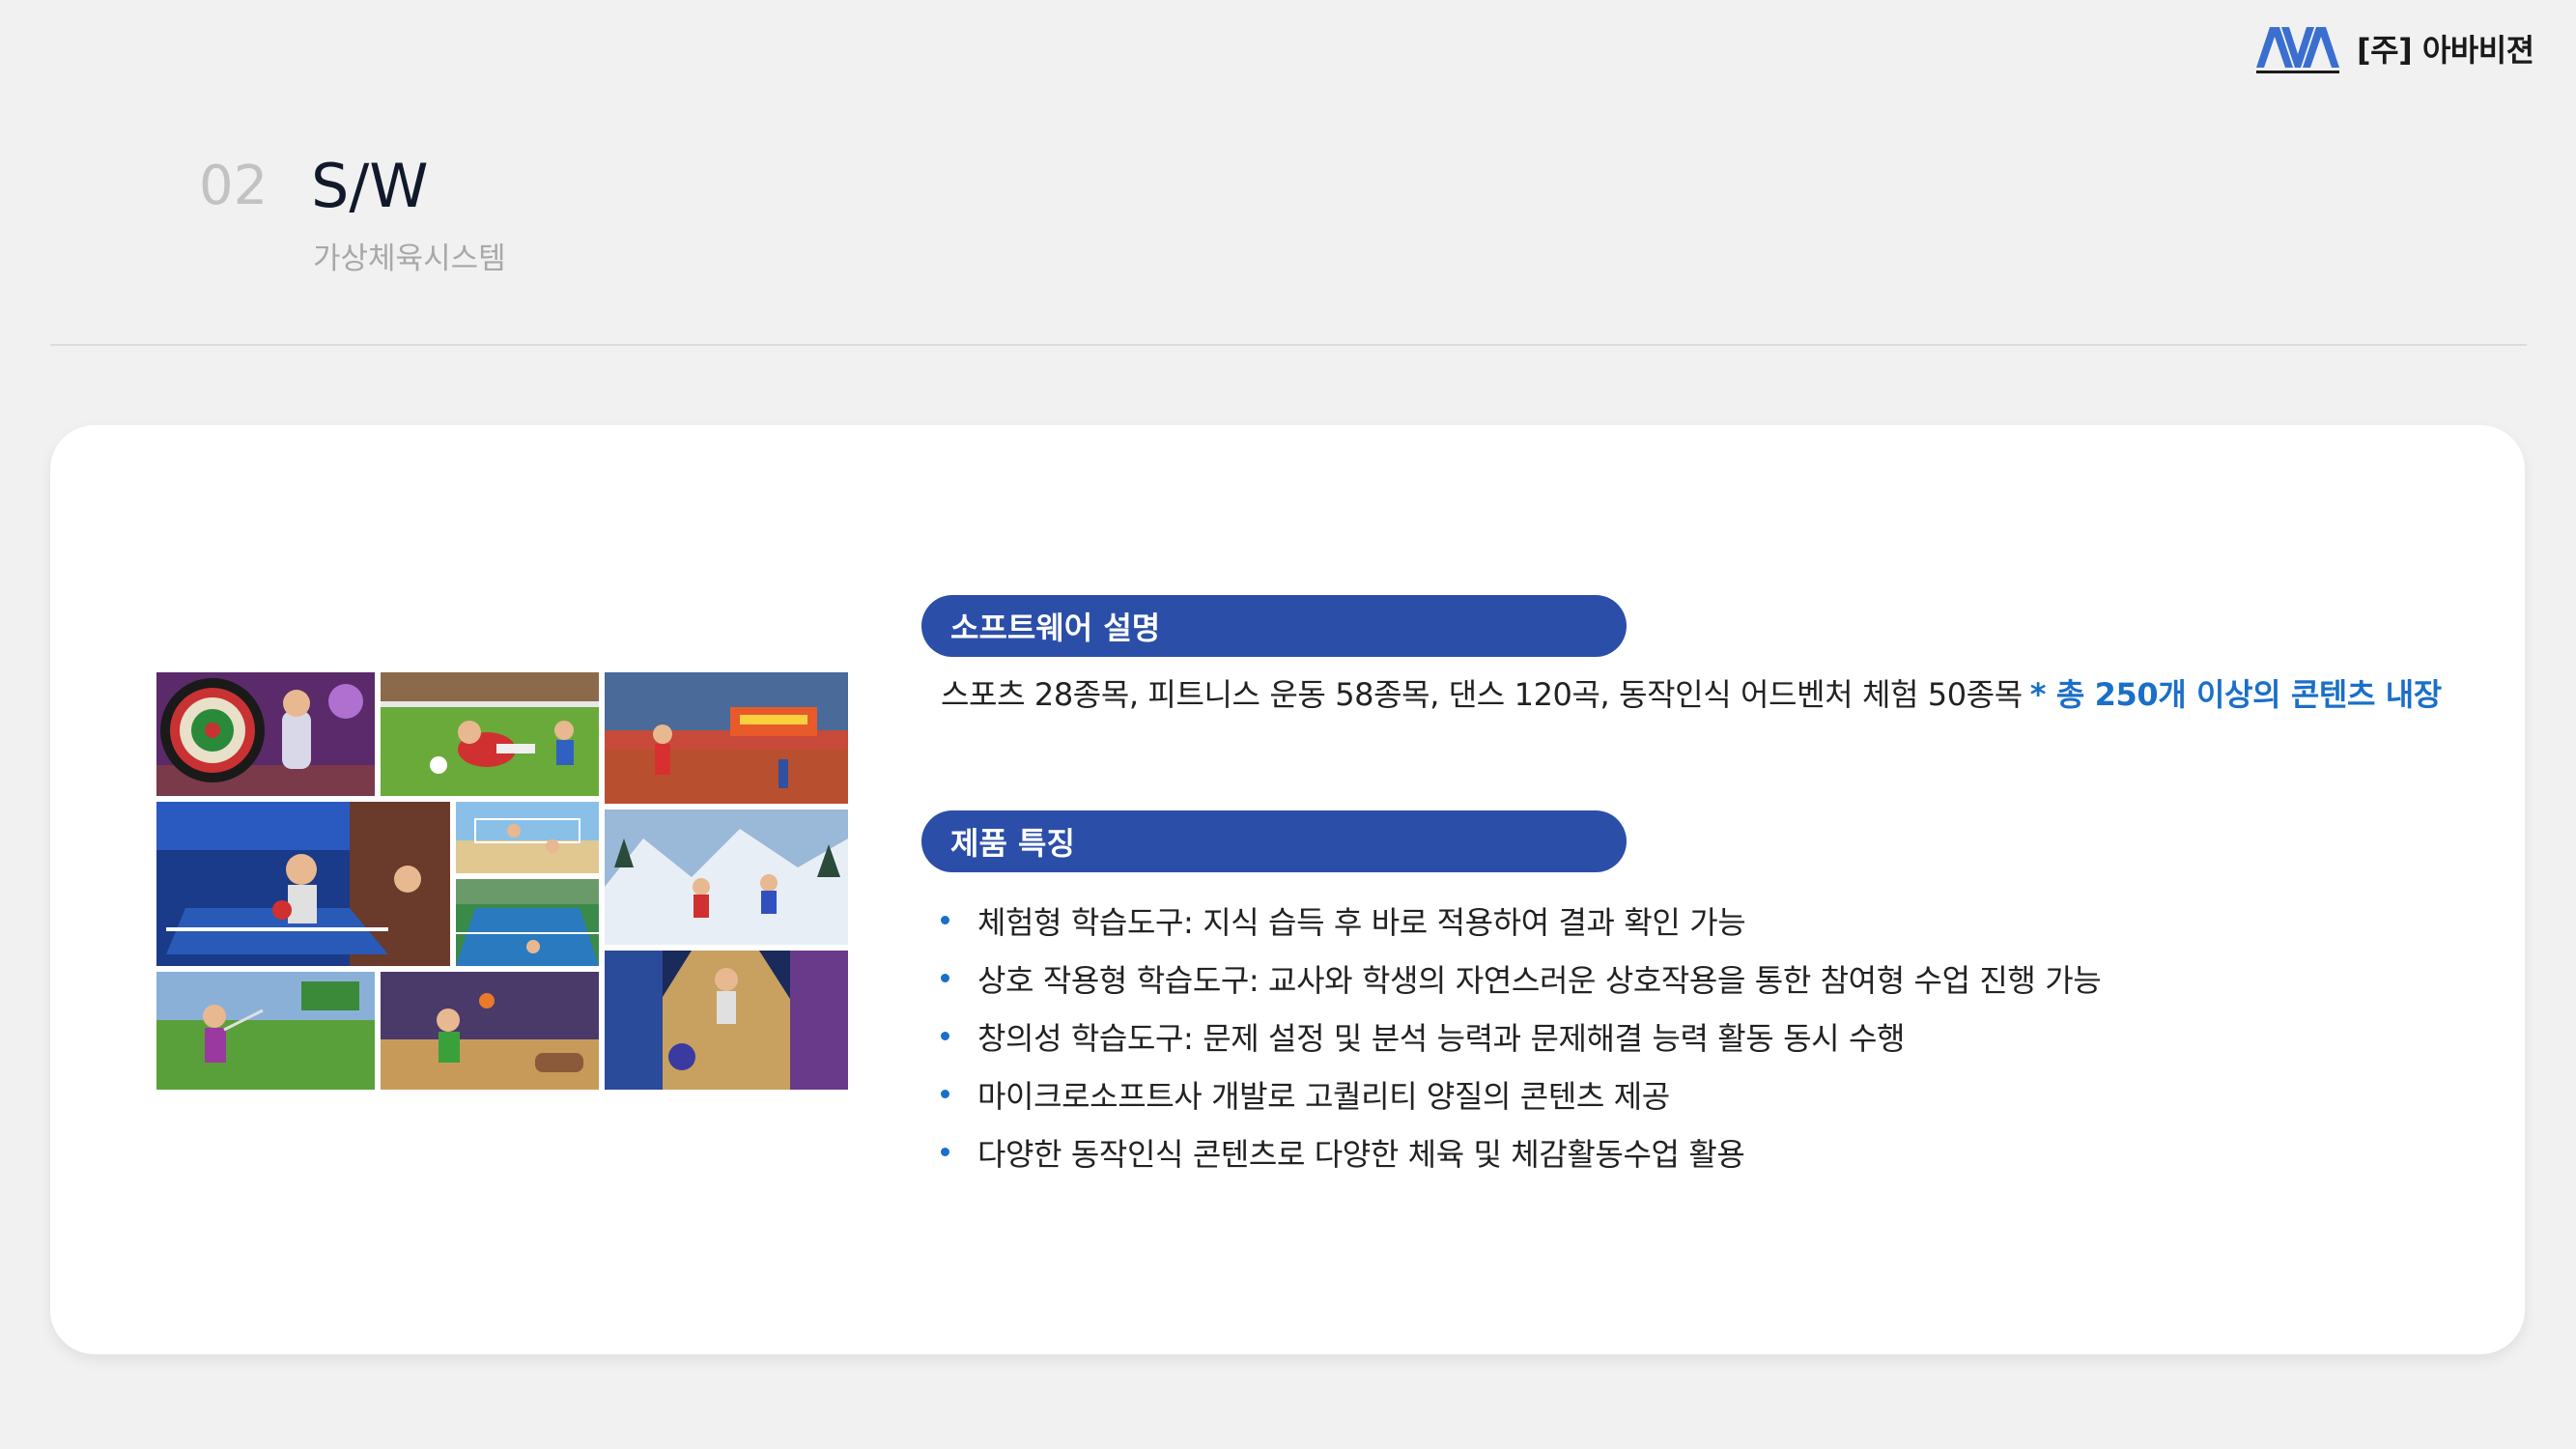 The width and height of the screenshot is (2576, 1449). I want to click on bowling-tile, so click(726, 1021).